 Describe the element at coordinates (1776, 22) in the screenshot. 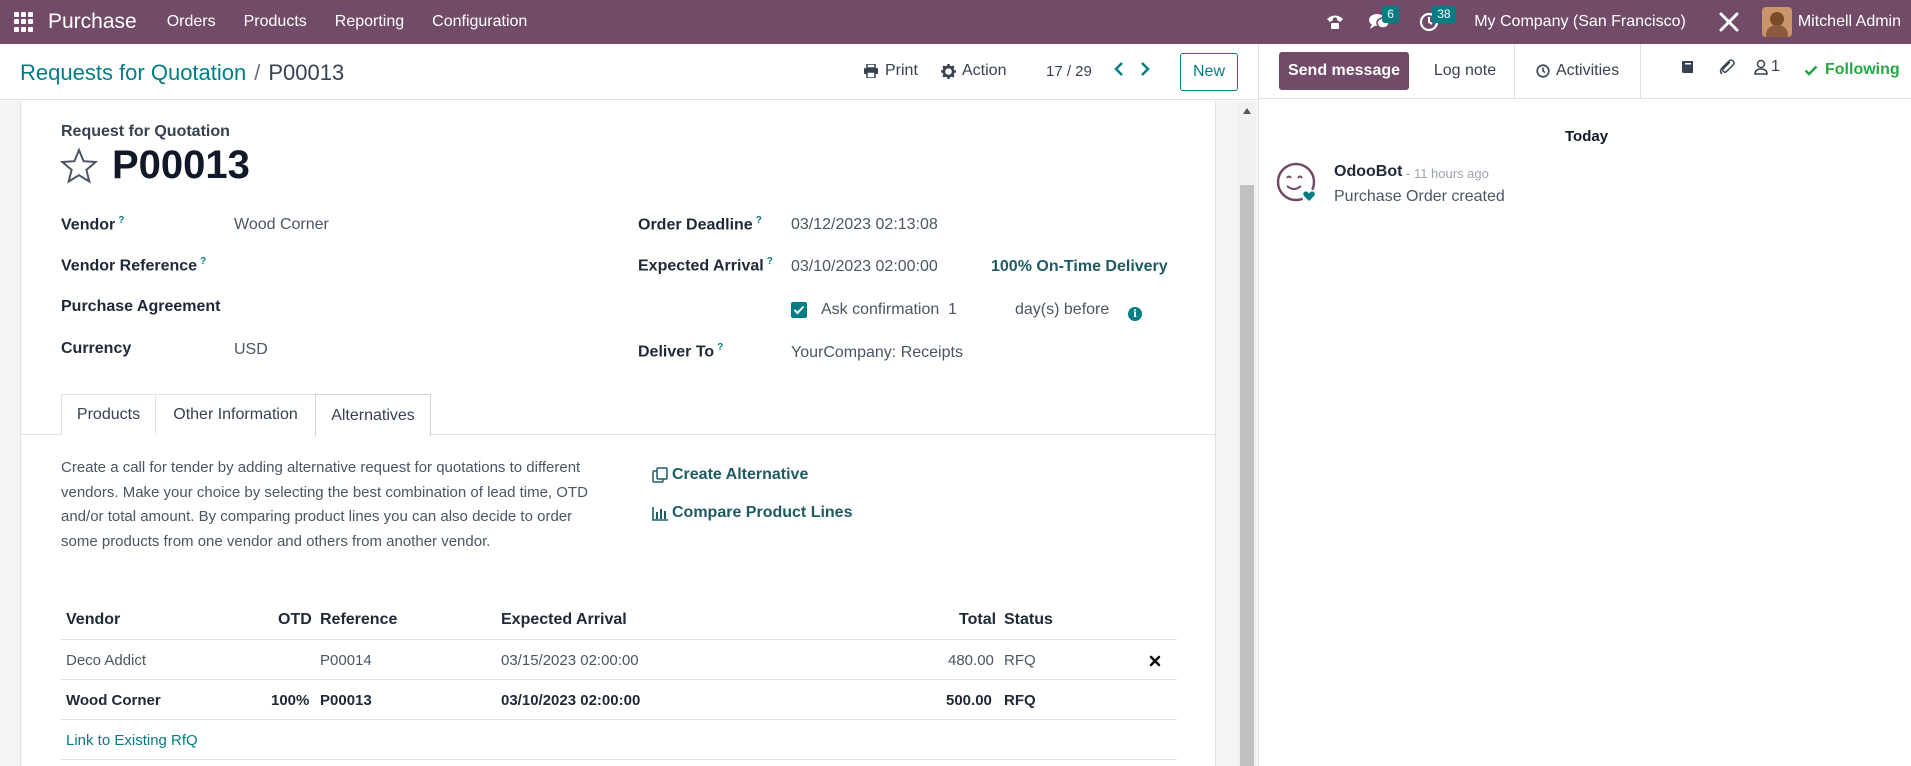

I see `user-avatar` at that location.